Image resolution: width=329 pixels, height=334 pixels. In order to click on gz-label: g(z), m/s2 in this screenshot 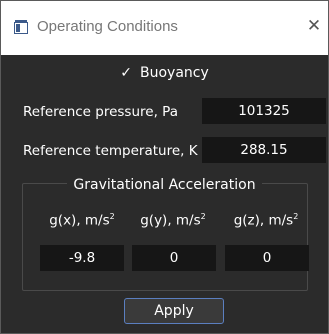, I will do `click(266, 220)`.